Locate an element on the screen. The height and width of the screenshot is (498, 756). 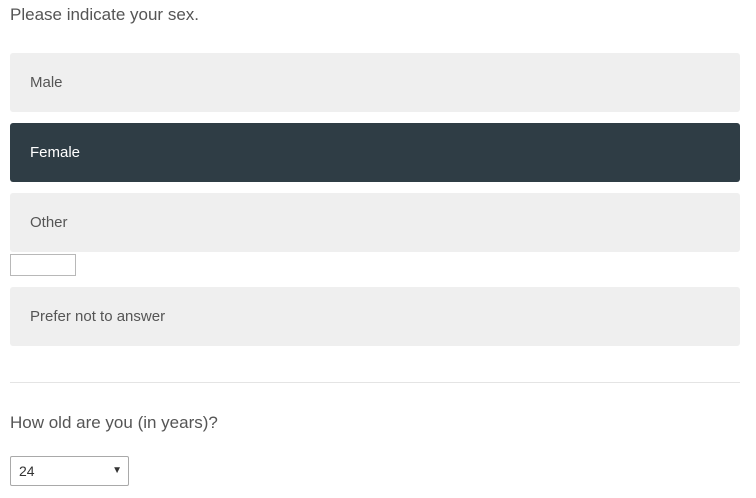
other-text-field is located at coordinates (43, 265).